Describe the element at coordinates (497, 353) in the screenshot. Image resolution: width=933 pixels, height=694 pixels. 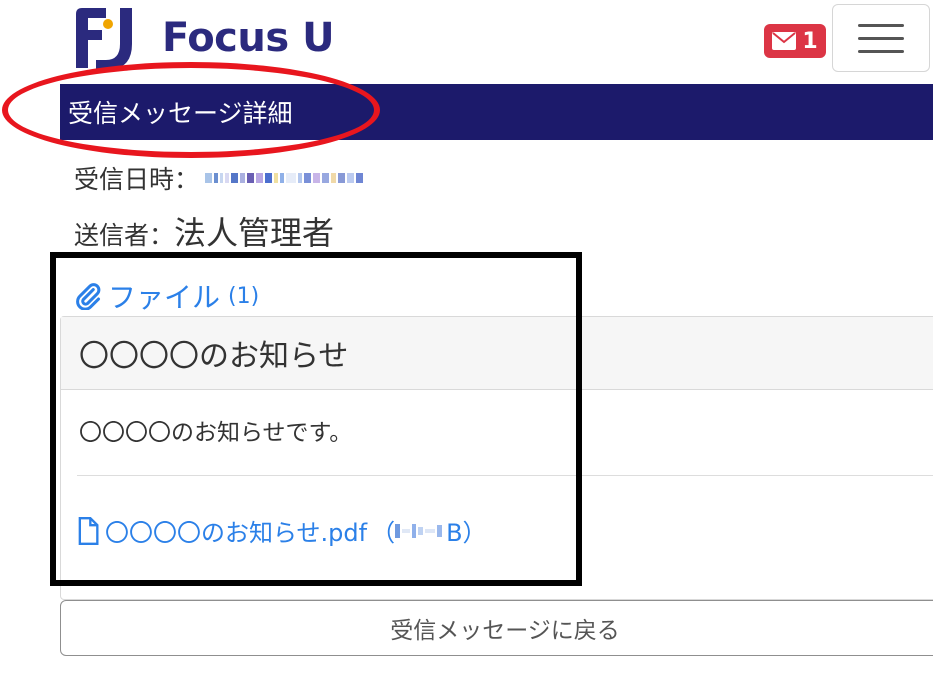
I see `message-card-header: 〇〇〇〇のお知らせ` at that location.